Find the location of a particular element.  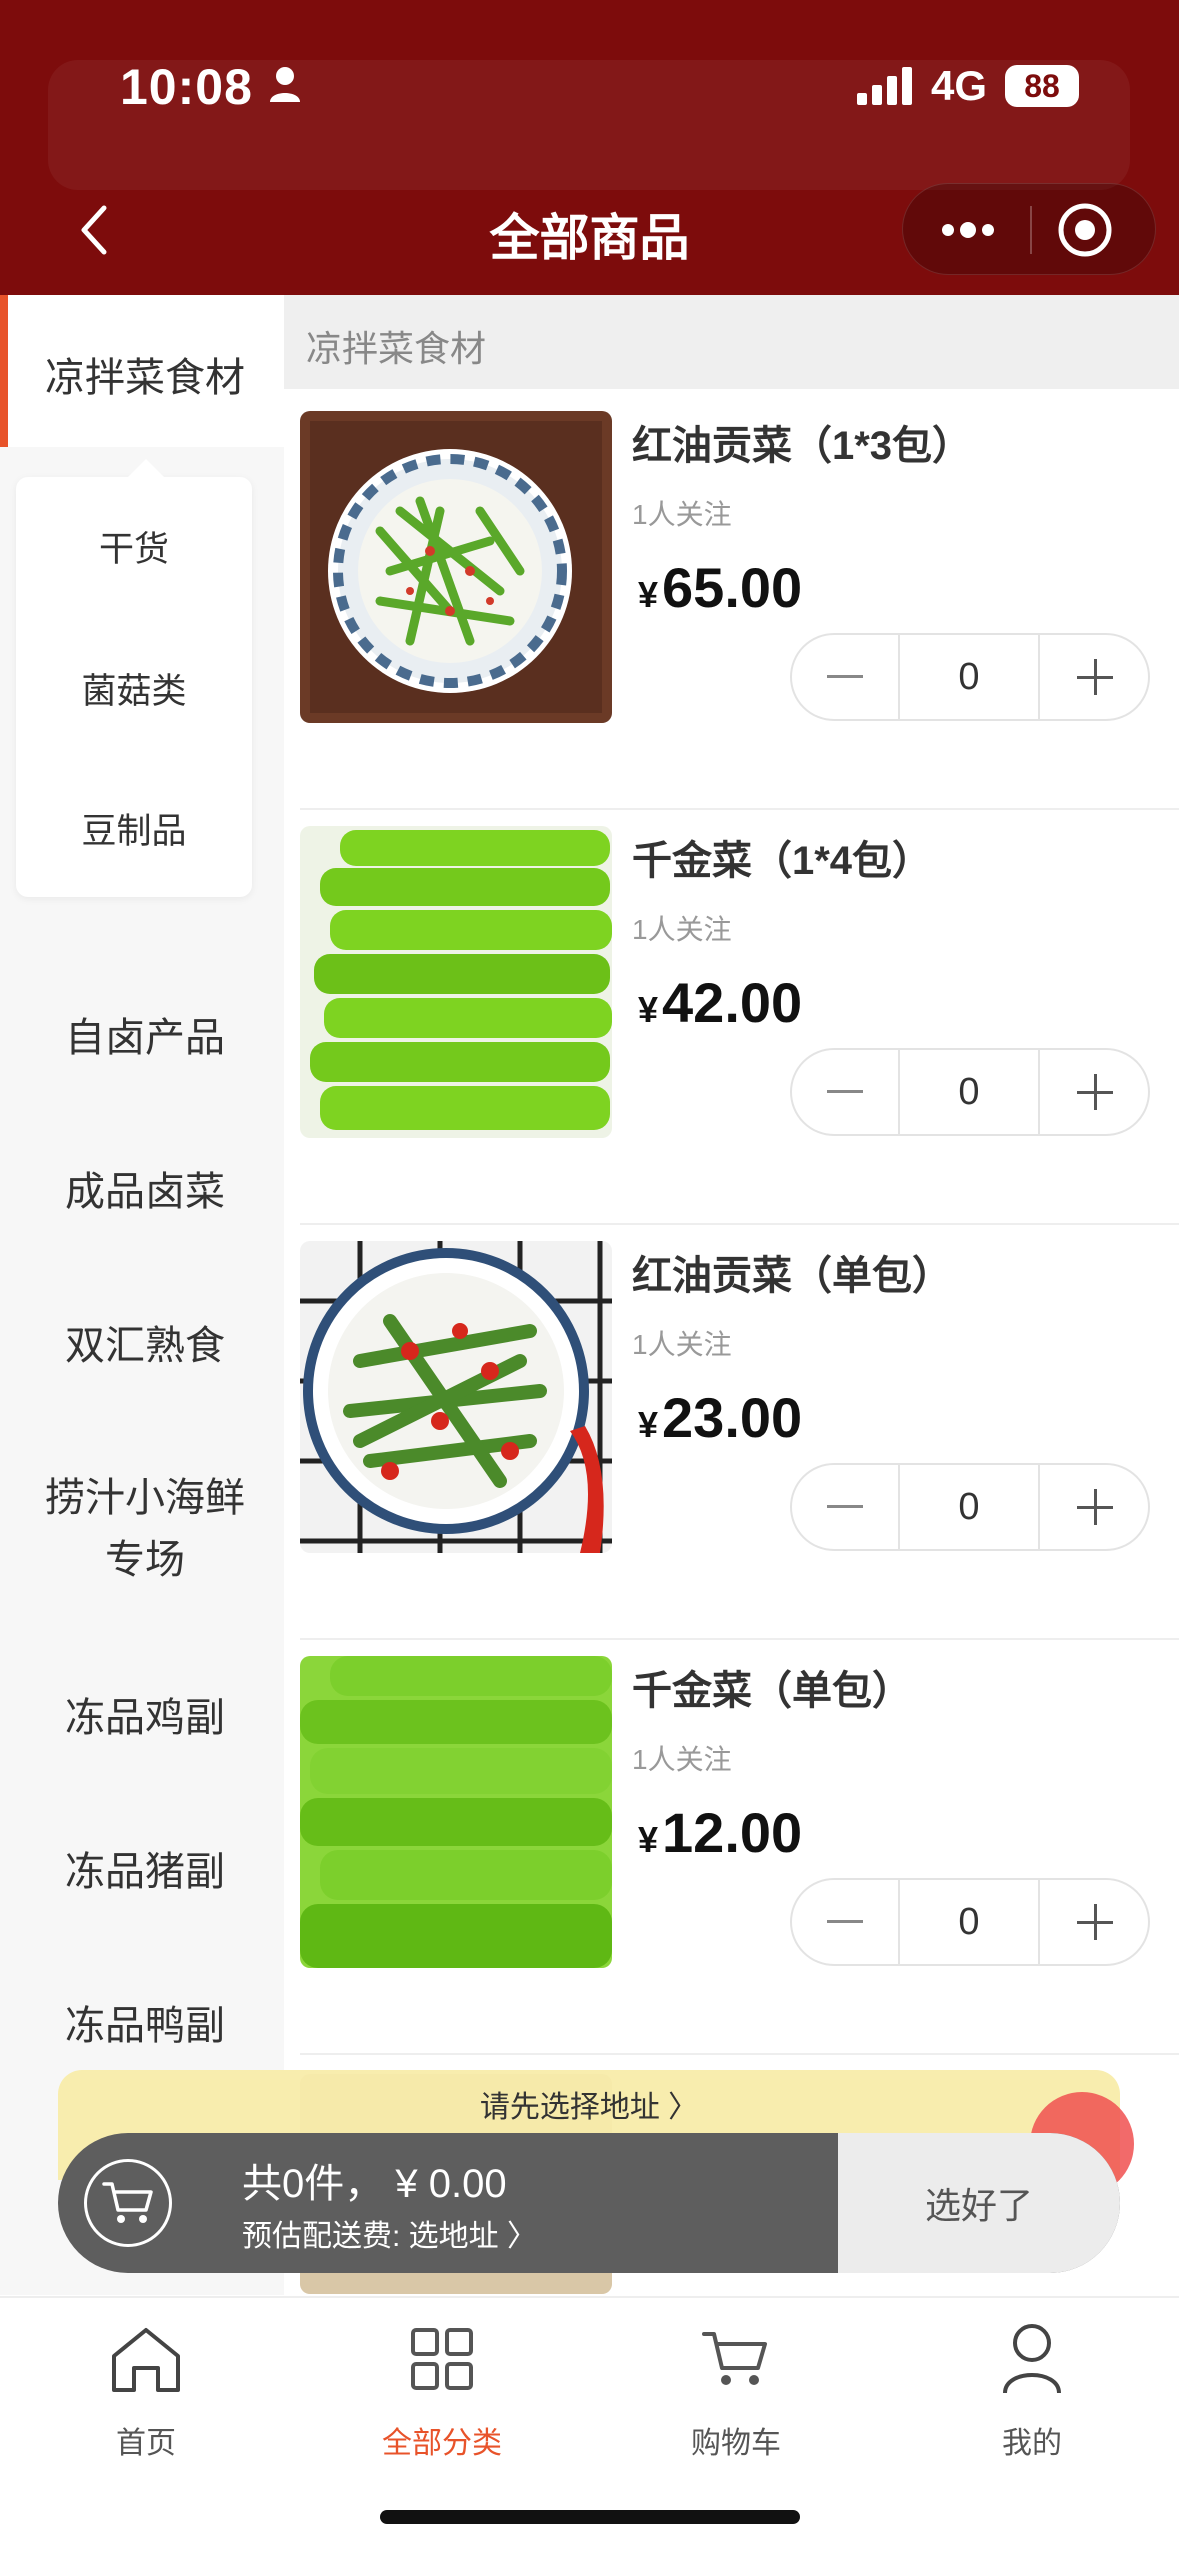

status-right: 4G 88 is located at coordinates (967, 86).